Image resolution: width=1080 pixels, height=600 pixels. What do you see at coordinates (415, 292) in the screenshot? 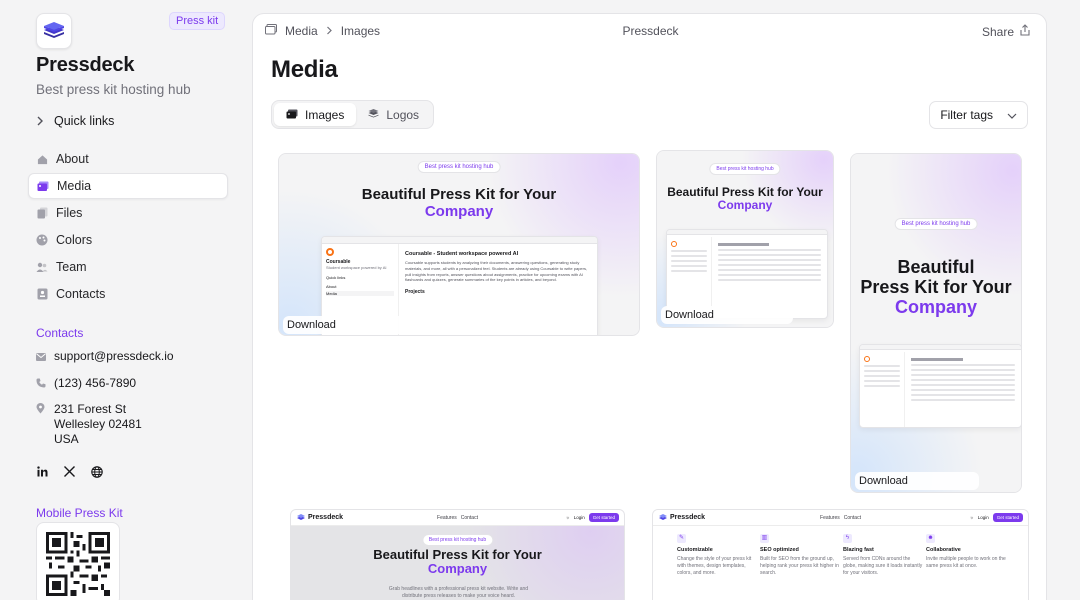
I see `mock-projects: Projects` at bounding box center [415, 292].